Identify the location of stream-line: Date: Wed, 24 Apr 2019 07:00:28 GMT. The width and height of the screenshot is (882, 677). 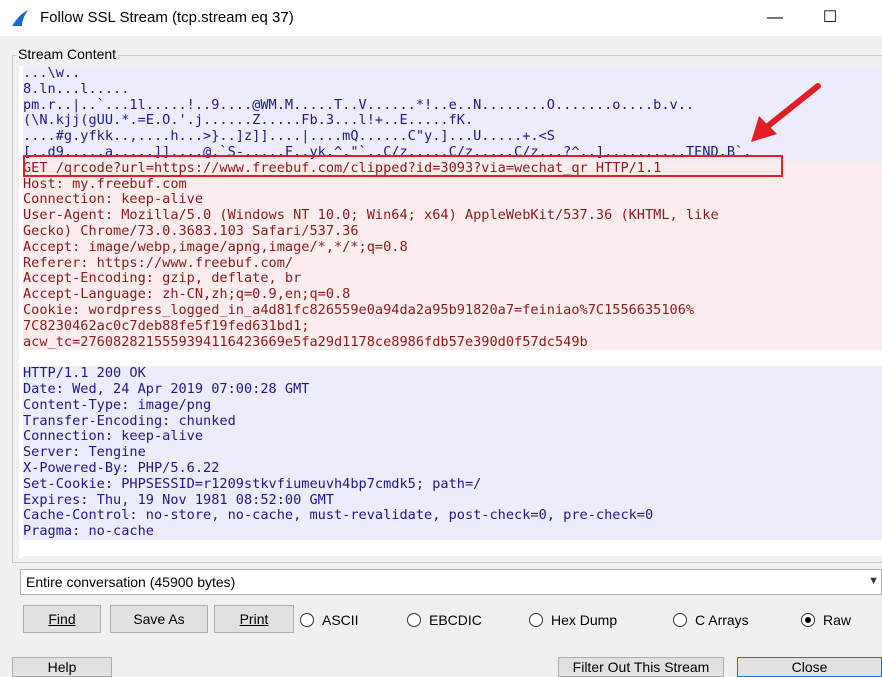
(452, 389).